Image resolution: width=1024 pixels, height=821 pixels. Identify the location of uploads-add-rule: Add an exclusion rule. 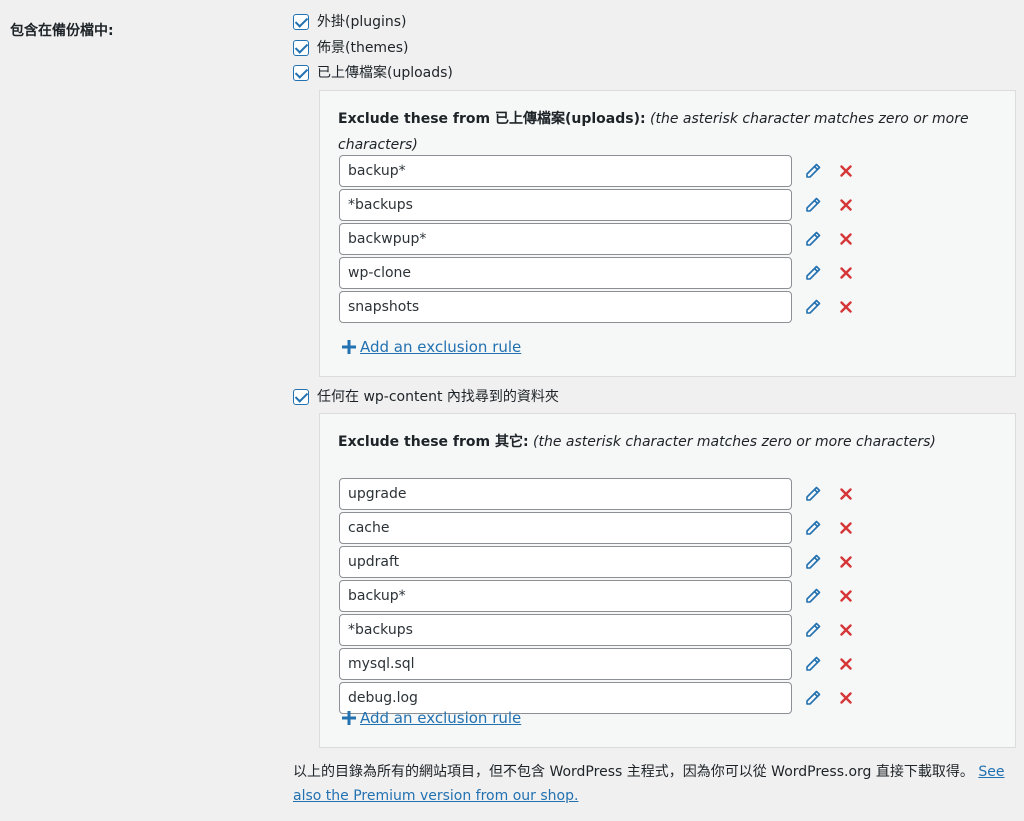
(431, 347).